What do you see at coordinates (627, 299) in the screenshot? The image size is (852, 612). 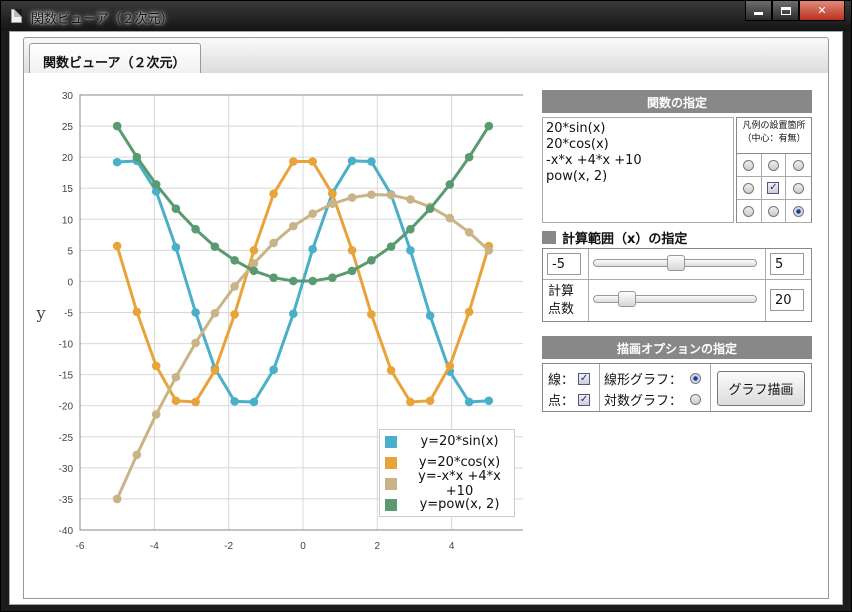 I see `points-slider-thumb` at bounding box center [627, 299].